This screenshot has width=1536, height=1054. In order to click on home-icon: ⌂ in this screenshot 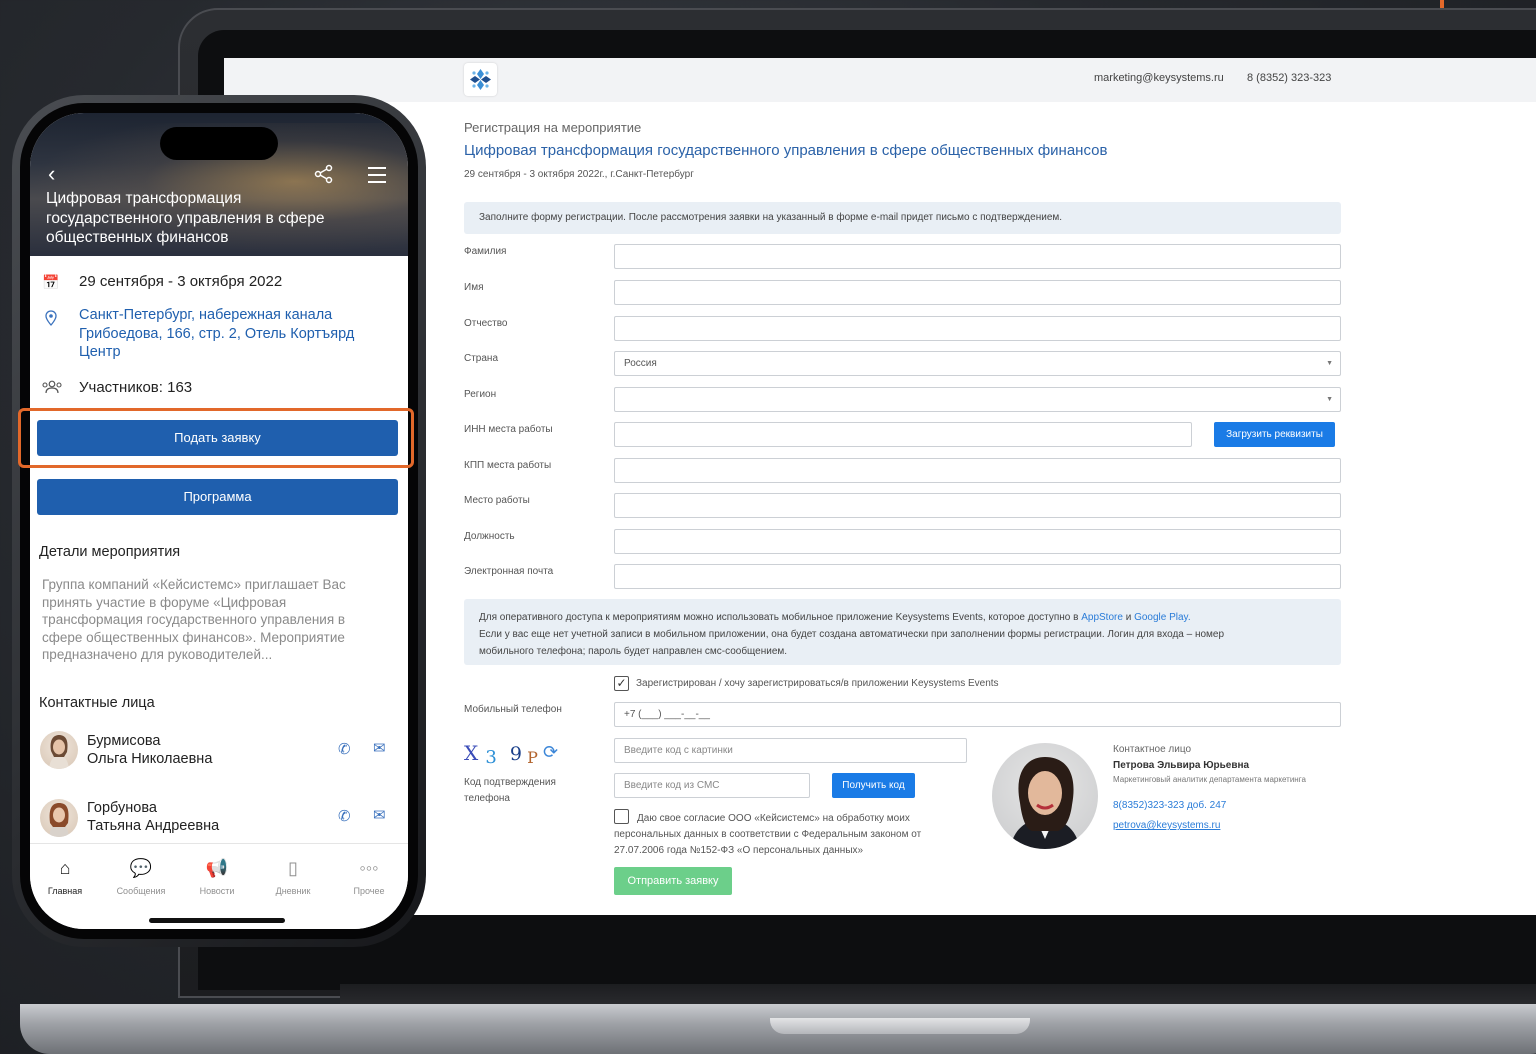, I will do `click(65, 868)`.